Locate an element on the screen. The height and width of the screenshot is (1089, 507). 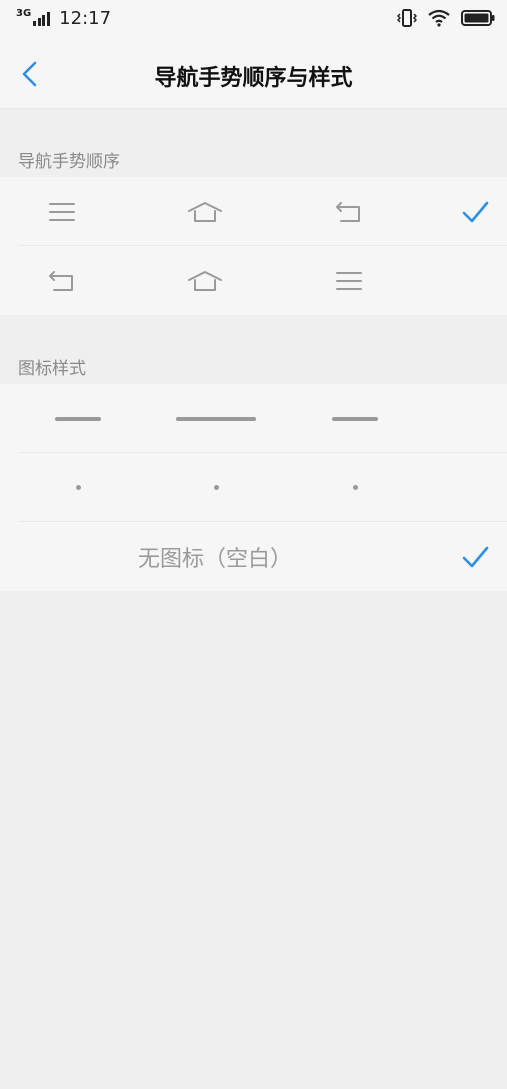
vibrate-icon is located at coordinates (407, 18).